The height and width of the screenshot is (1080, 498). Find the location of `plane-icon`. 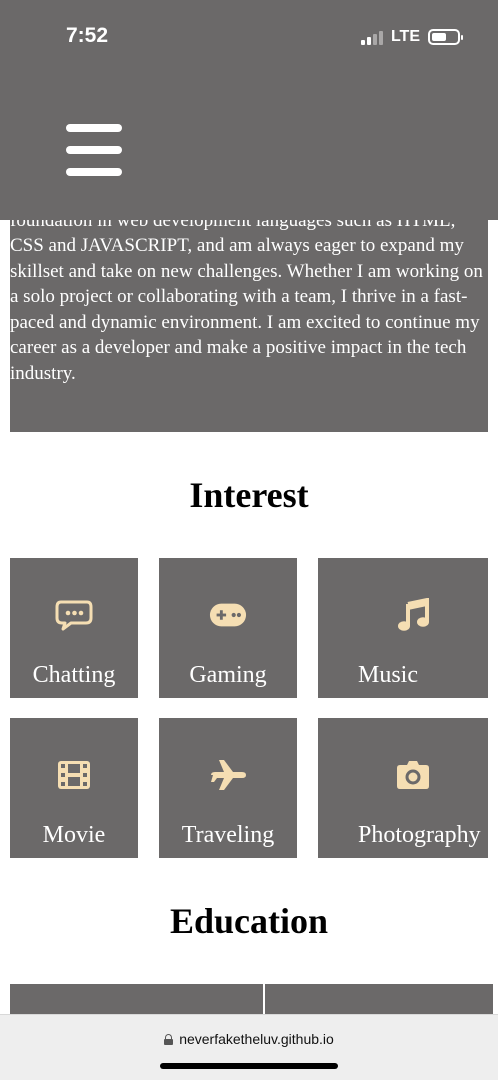

plane-icon is located at coordinates (228, 775).